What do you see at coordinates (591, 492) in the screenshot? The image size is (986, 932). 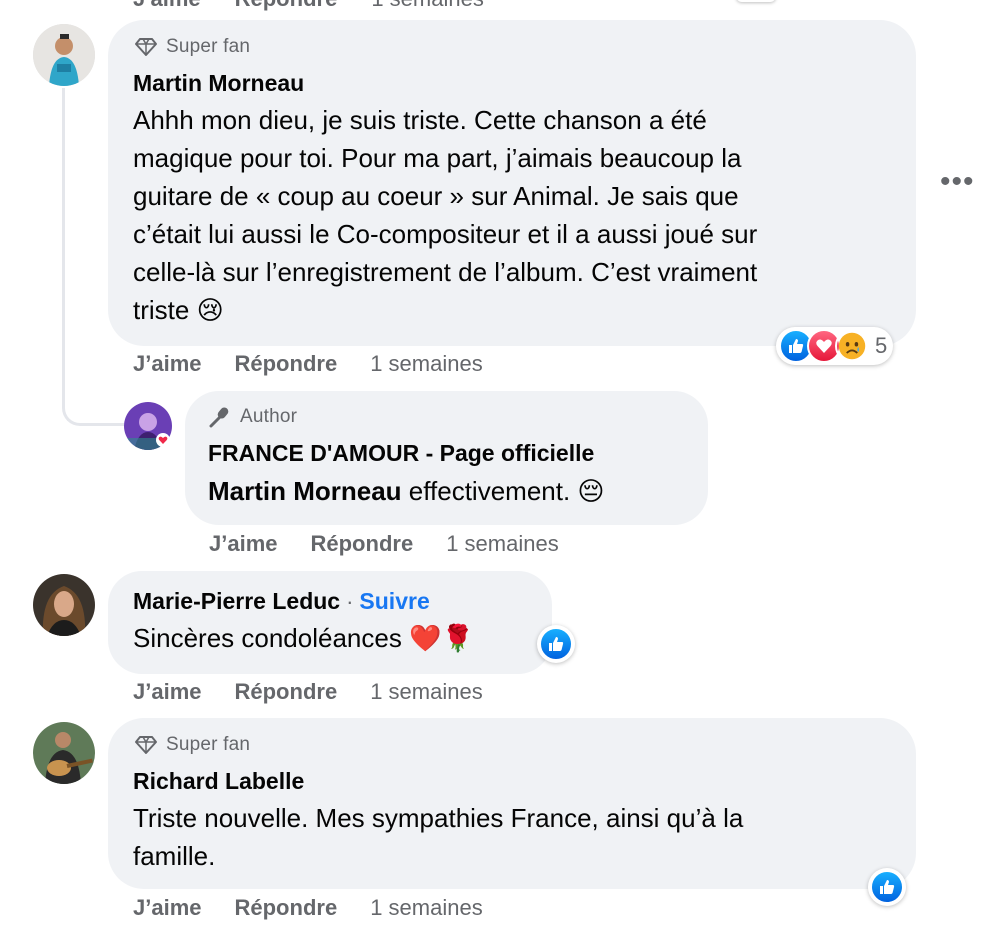 I see `pensive-emoji: 😔` at bounding box center [591, 492].